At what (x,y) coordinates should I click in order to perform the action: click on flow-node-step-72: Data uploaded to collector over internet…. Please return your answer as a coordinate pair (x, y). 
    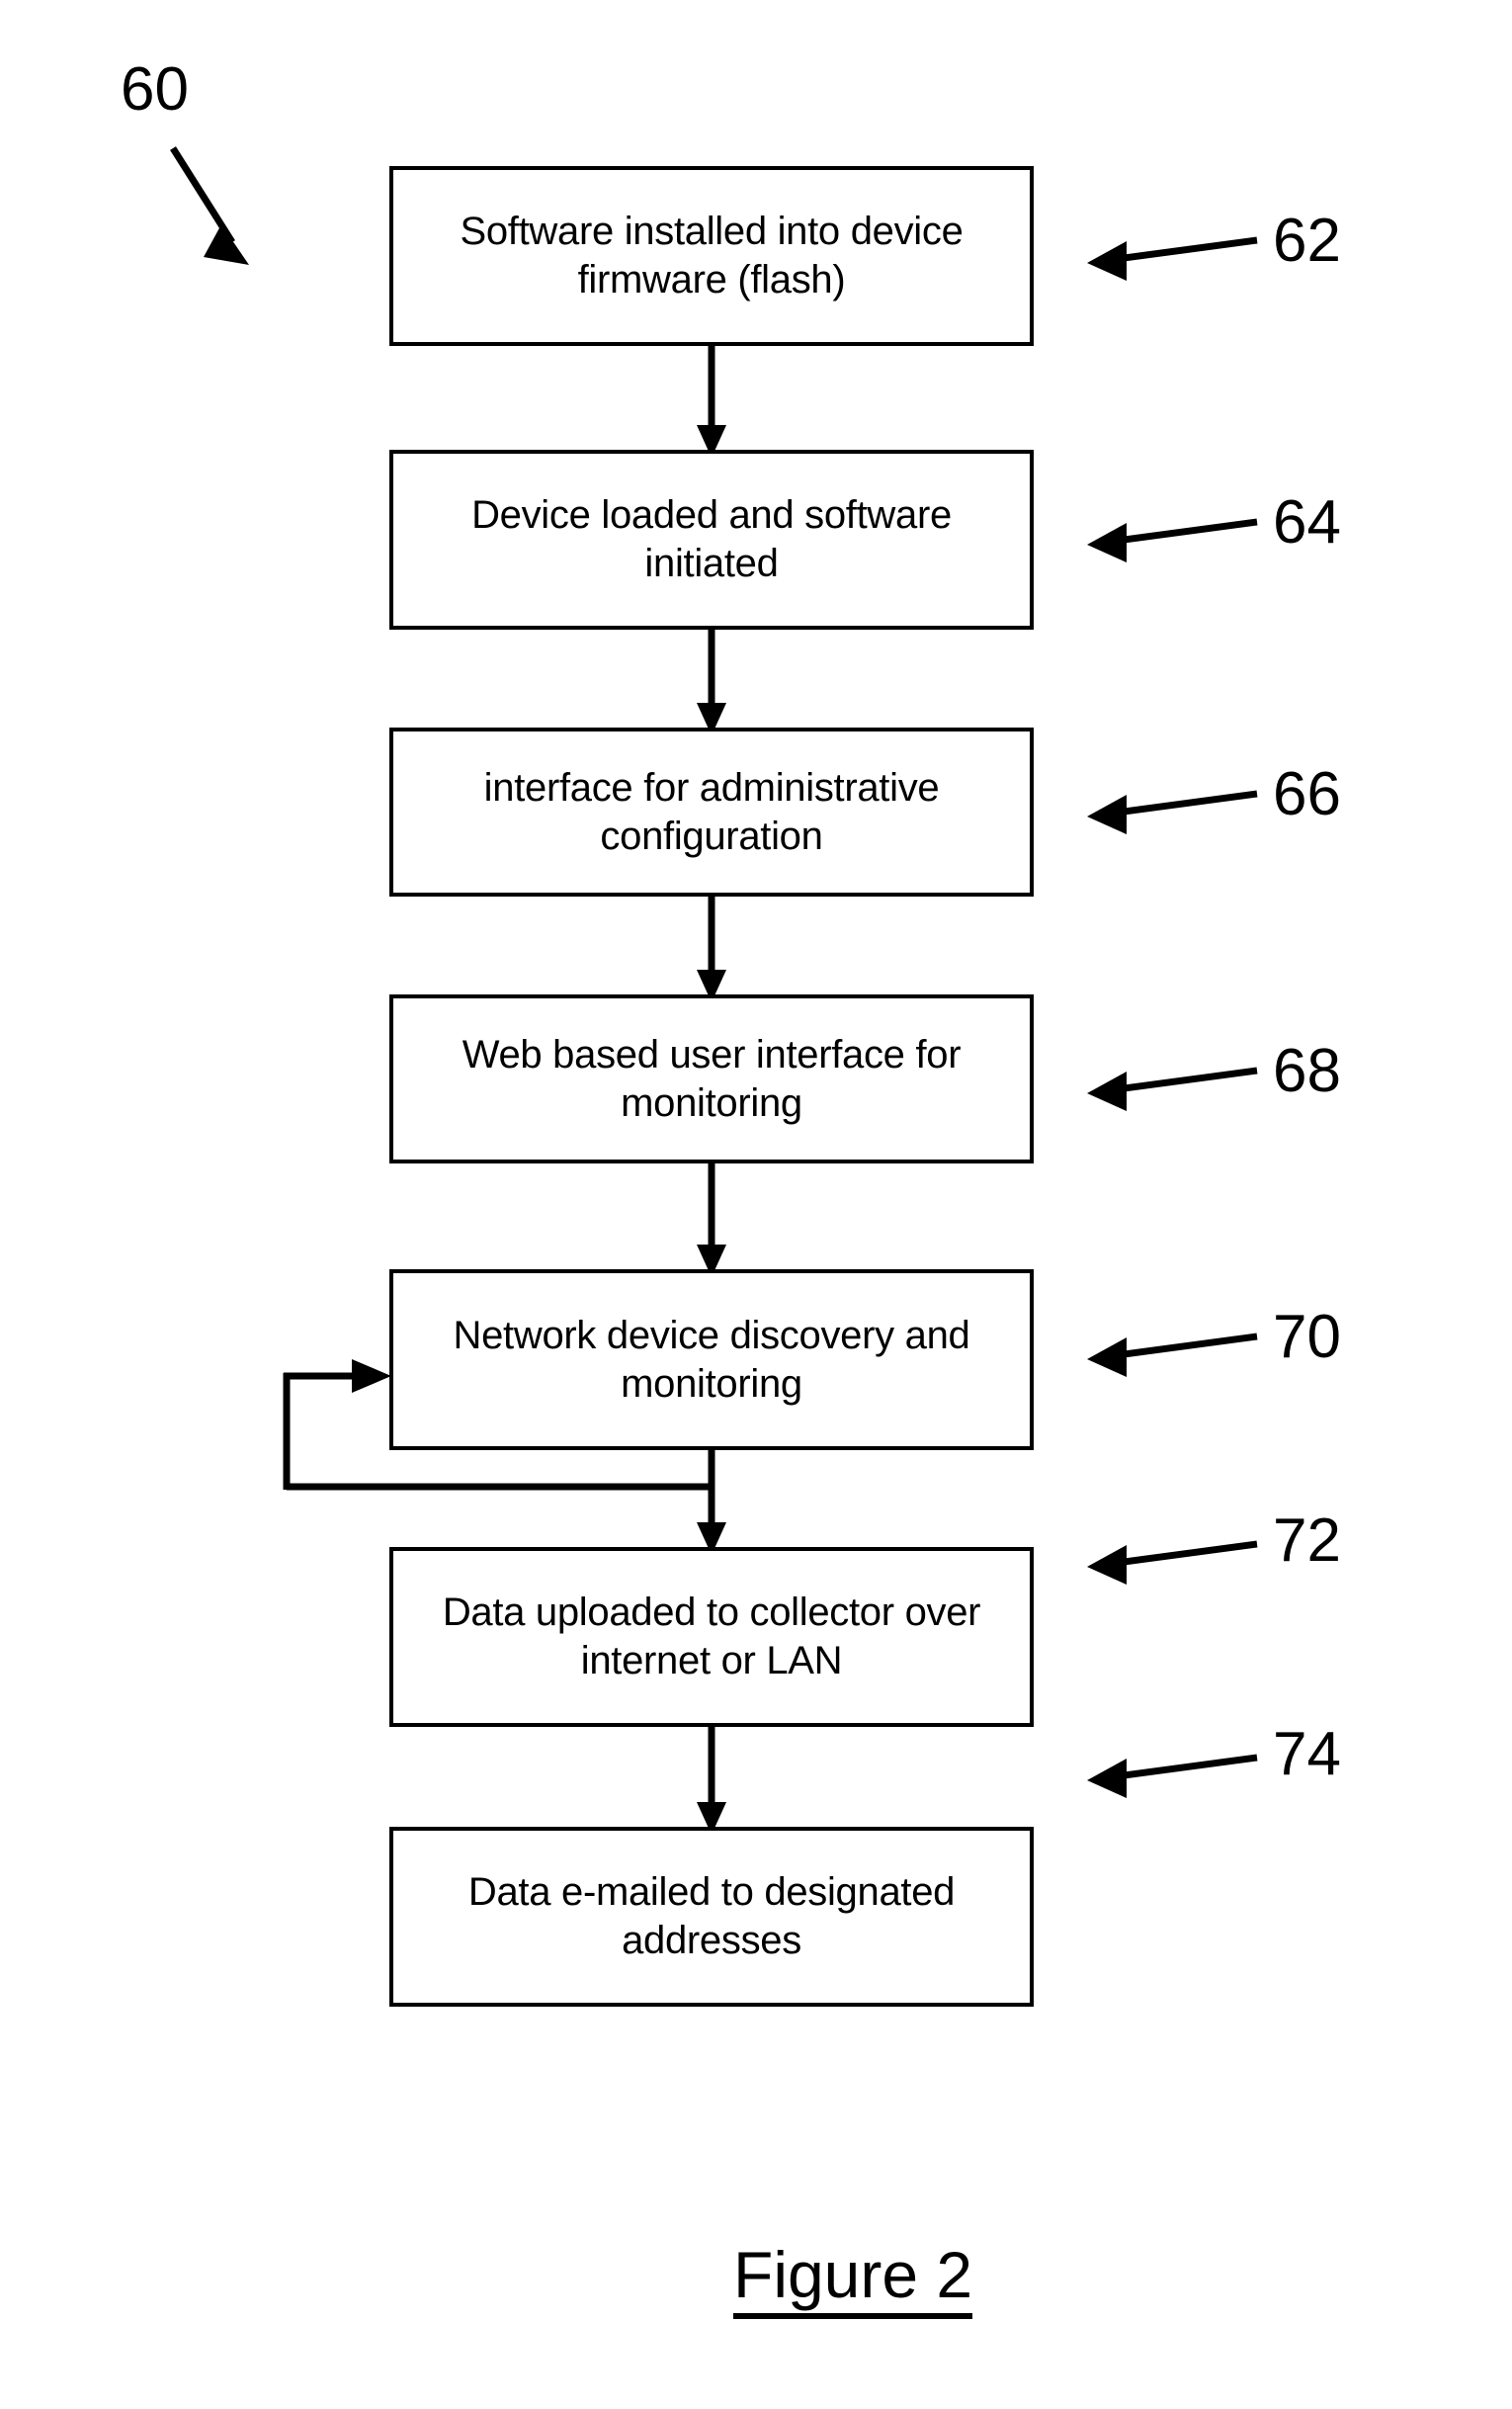
    Looking at the image, I should click on (711, 1637).